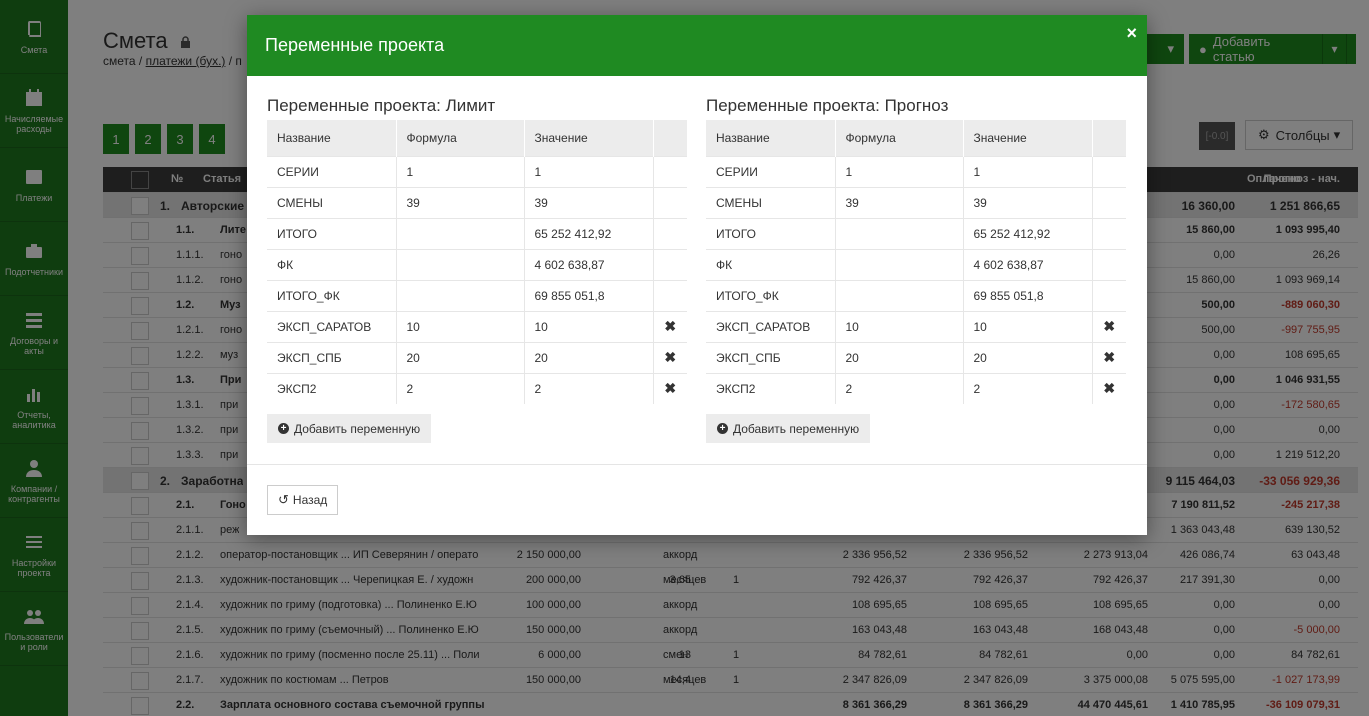  Describe the element at coordinates (283, 499) in the screenshot. I see `undo-icon: ↺` at that location.